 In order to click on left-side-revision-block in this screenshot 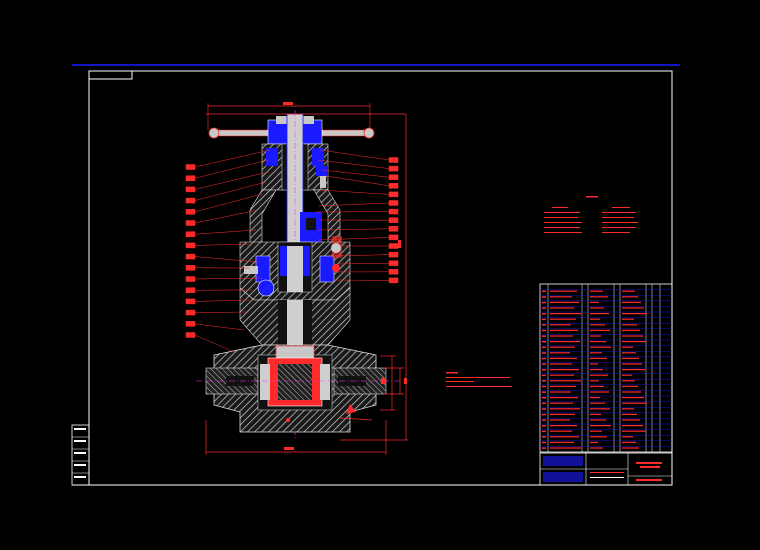, I will do `click(80, 455)`.